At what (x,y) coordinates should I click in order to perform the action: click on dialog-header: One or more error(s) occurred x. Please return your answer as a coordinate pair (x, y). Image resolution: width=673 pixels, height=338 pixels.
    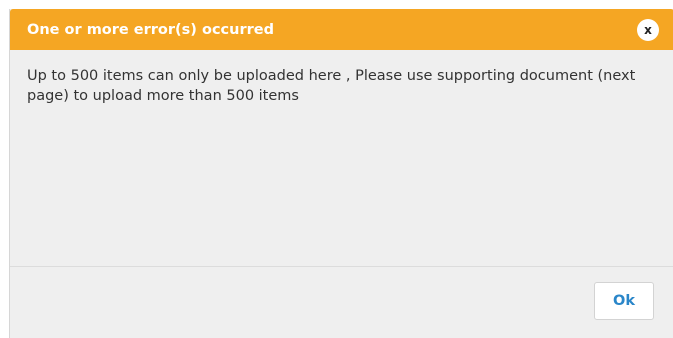
    Looking at the image, I should click on (341, 29).